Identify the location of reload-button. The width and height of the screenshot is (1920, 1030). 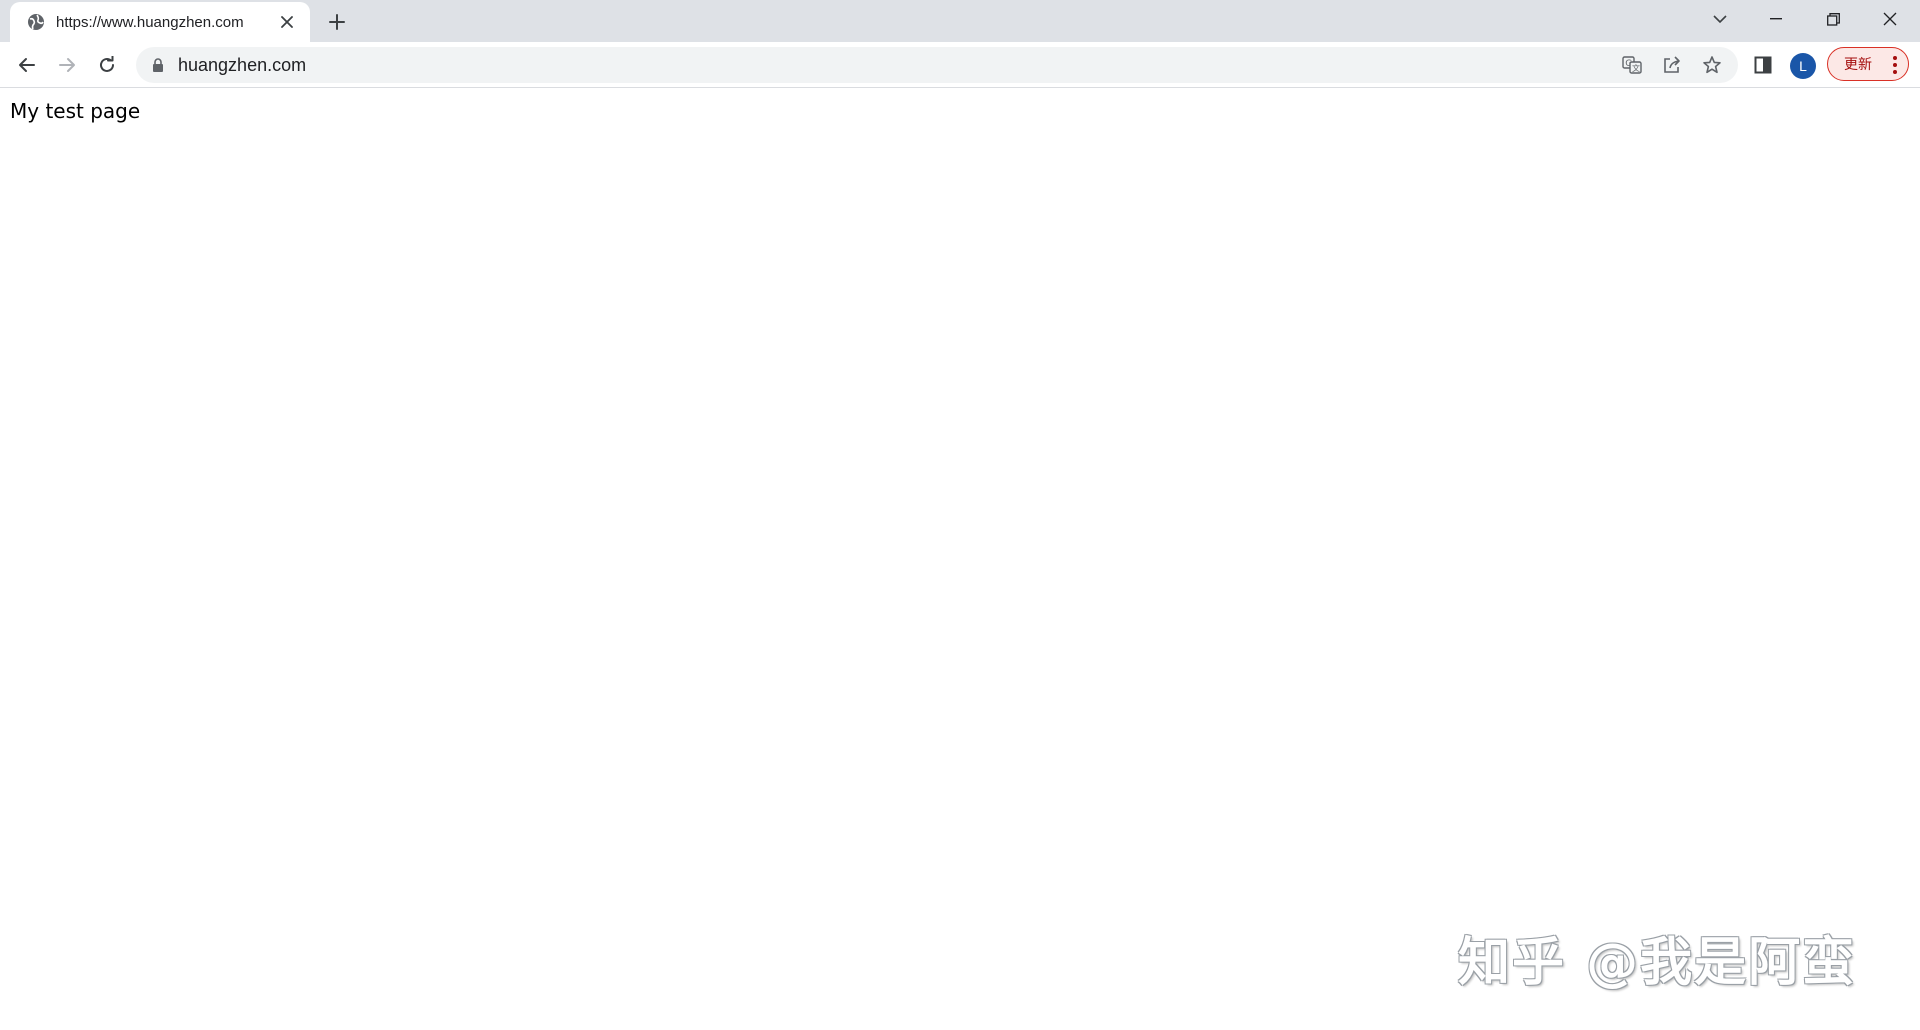
(107, 65).